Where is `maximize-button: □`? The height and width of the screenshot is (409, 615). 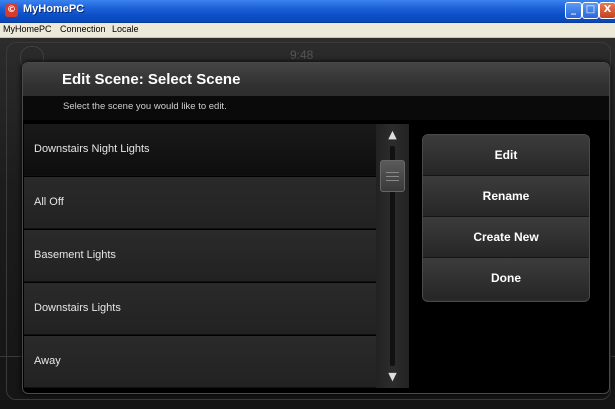
maximize-button: □ is located at coordinates (590, 10).